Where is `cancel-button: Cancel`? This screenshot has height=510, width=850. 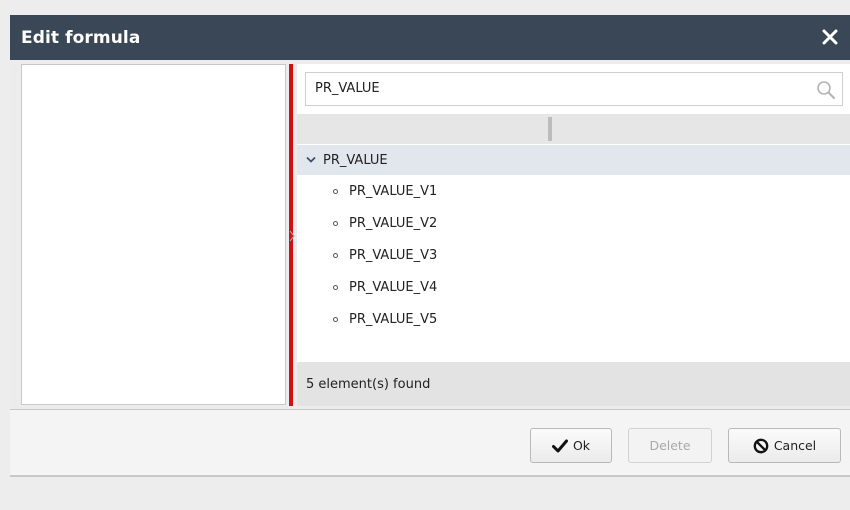 cancel-button: Cancel is located at coordinates (784, 445).